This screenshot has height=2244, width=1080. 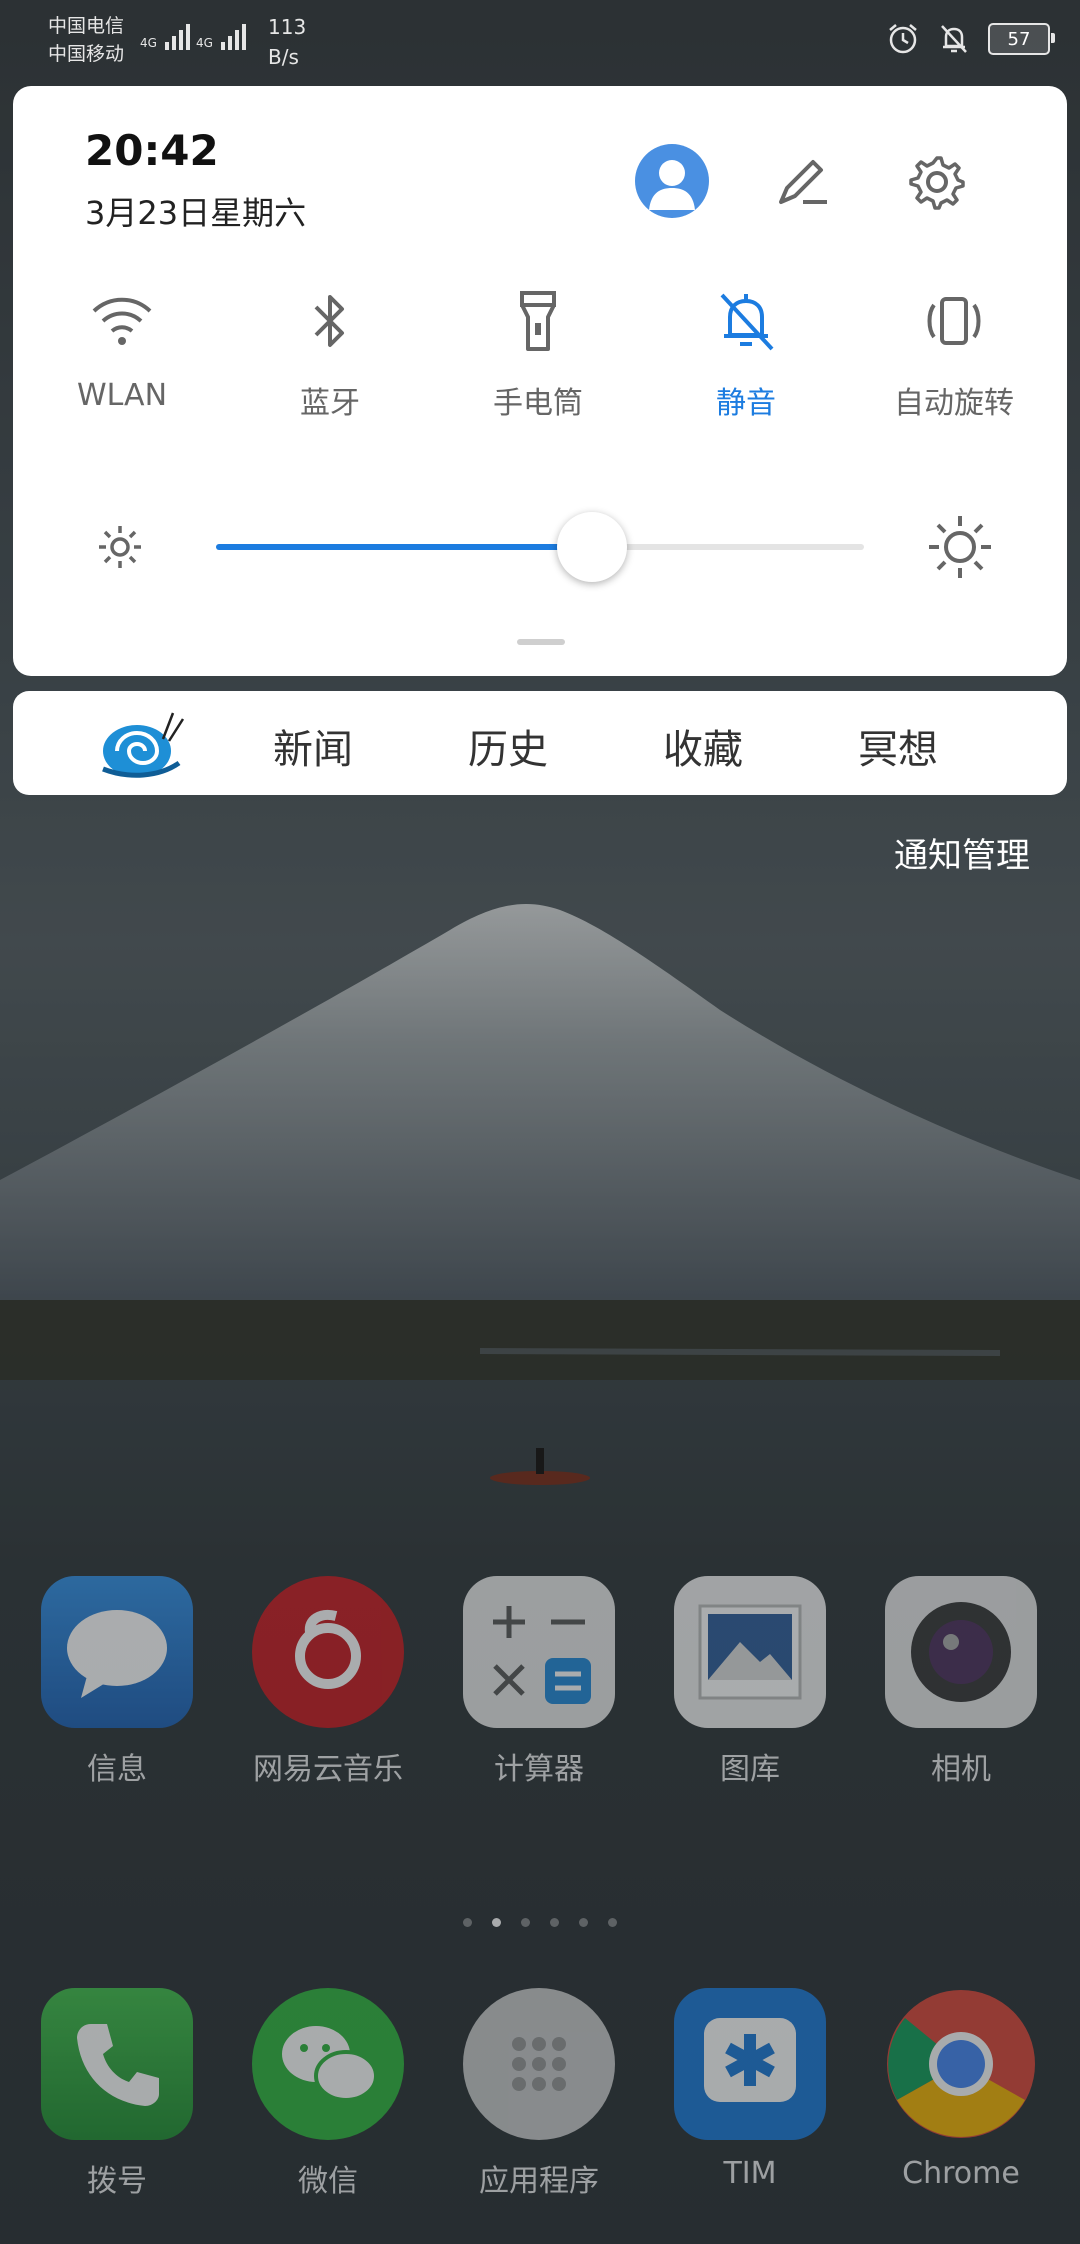 What do you see at coordinates (117, 2064) in the screenshot?
I see `phone-icon` at bounding box center [117, 2064].